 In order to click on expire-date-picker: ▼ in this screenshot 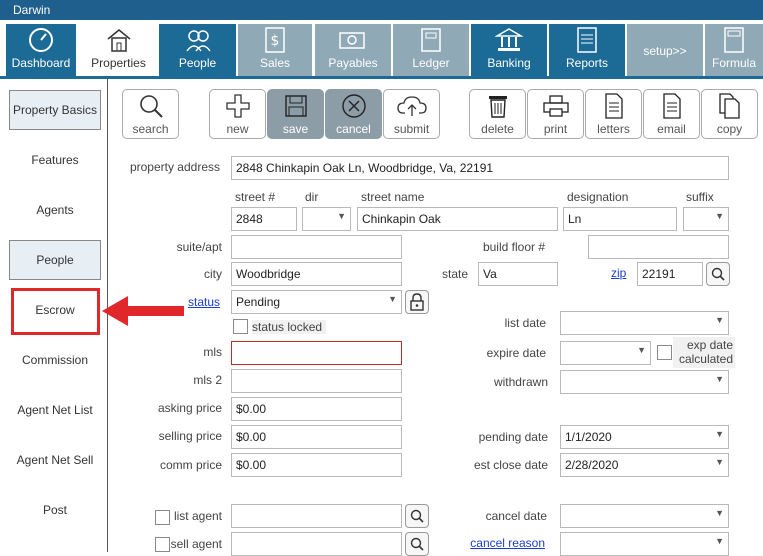, I will do `click(605, 353)`.